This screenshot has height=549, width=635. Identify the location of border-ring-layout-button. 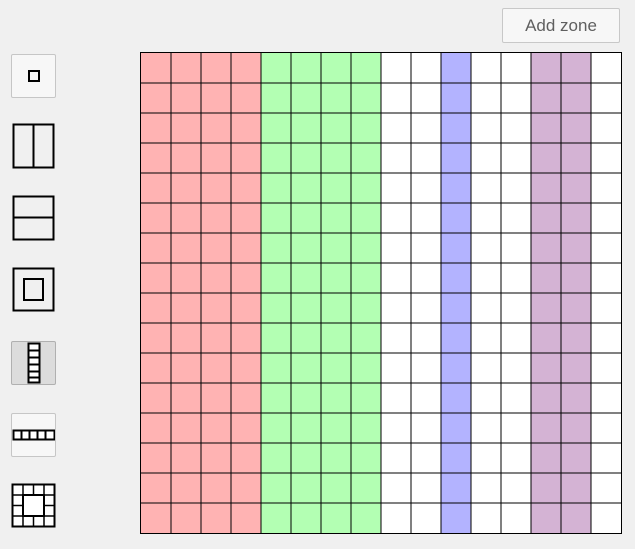
(33, 505).